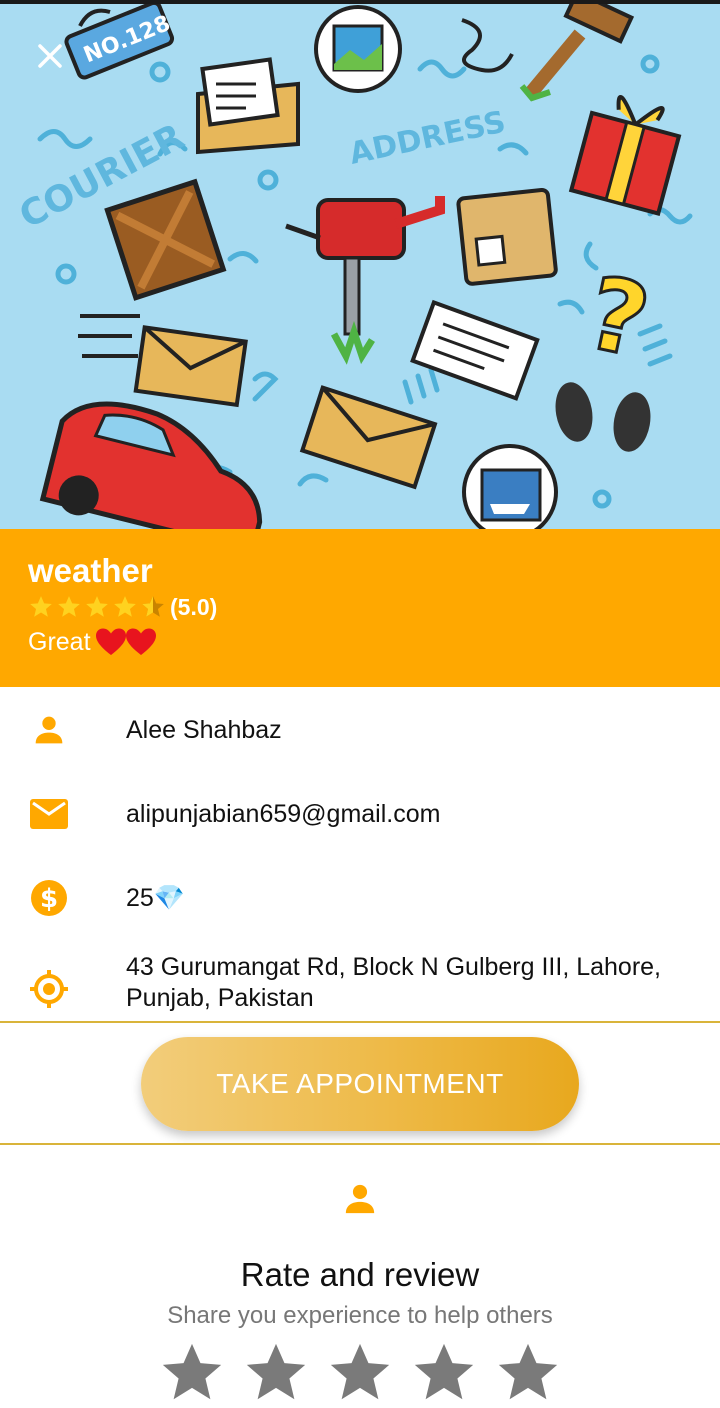 This screenshot has height=1408, width=720. Describe the element at coordinates (360, 1315) in the screenshot. I see `review-subtitle: Share you experience to help others` at that location.